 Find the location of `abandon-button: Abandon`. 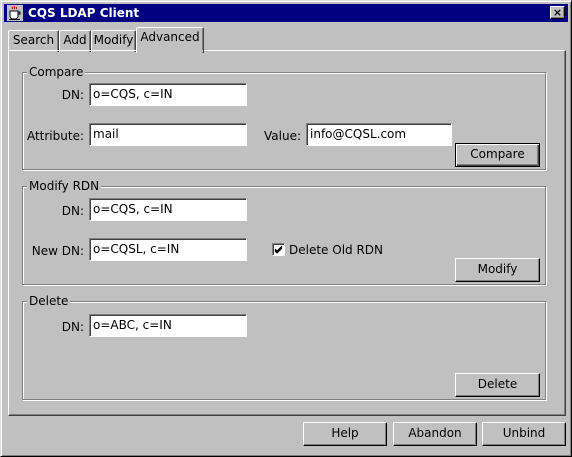

abandon-button: Abandon is located at coordinates (435, 434).